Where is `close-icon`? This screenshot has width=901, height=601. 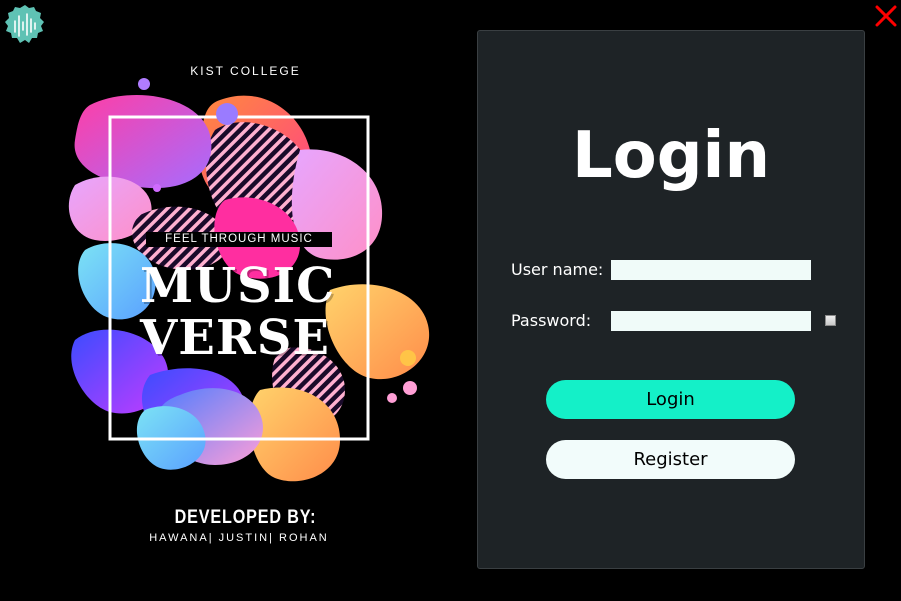
close-icon is located at coordinates (886, 16).